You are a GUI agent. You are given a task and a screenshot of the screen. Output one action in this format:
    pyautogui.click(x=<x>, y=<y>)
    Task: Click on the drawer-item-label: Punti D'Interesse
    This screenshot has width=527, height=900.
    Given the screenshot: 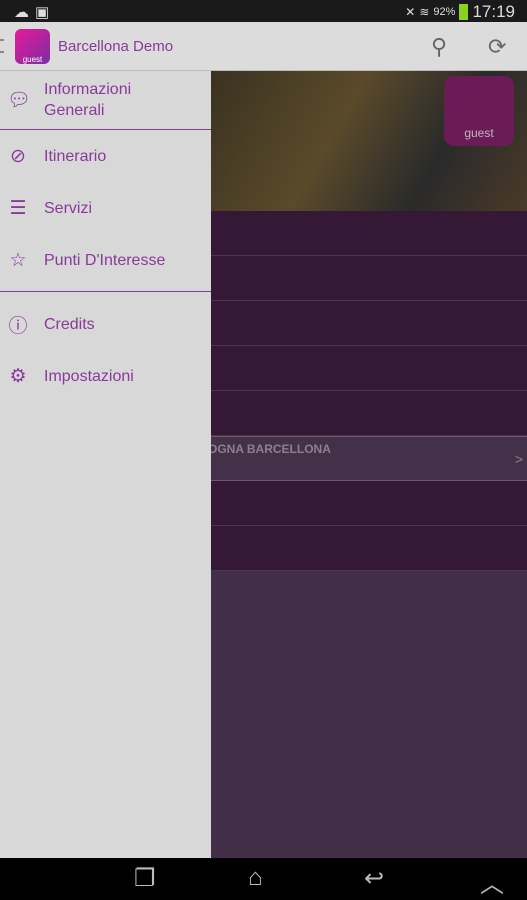 What is the action you would take?
    pyautogui.click(x=105, y=260)
    